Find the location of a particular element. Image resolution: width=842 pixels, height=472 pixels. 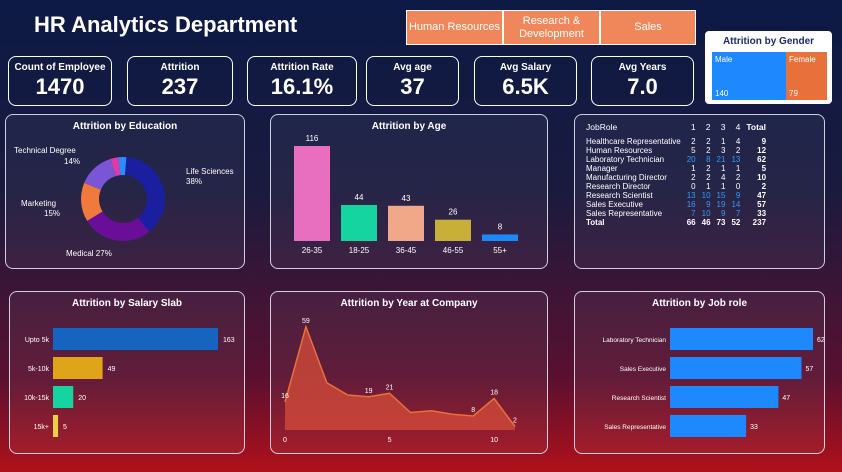

male-label: Male is located at coordinates (724, 59).